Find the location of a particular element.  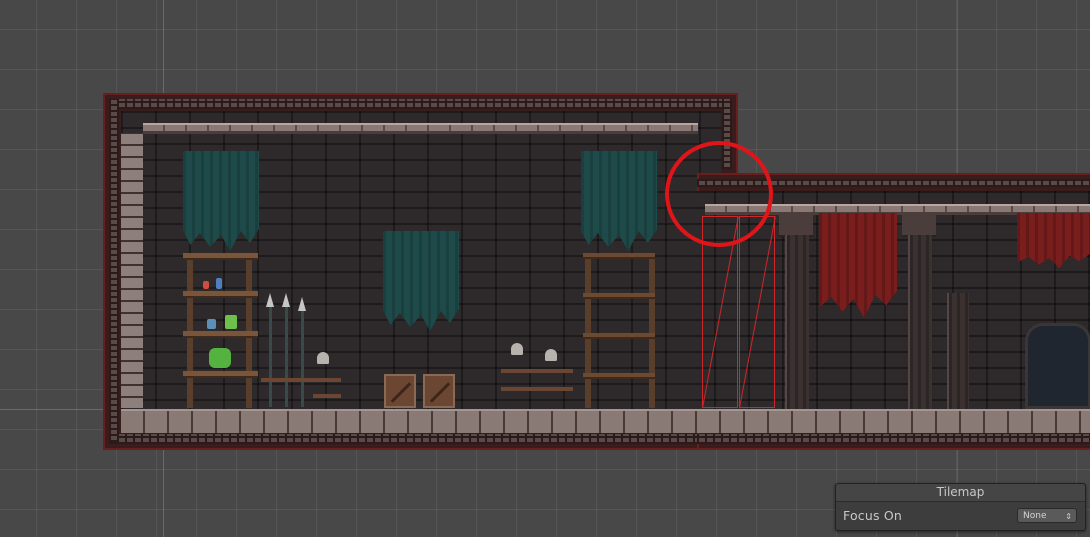

potion-green-icon is located at coordinates (231, 322).